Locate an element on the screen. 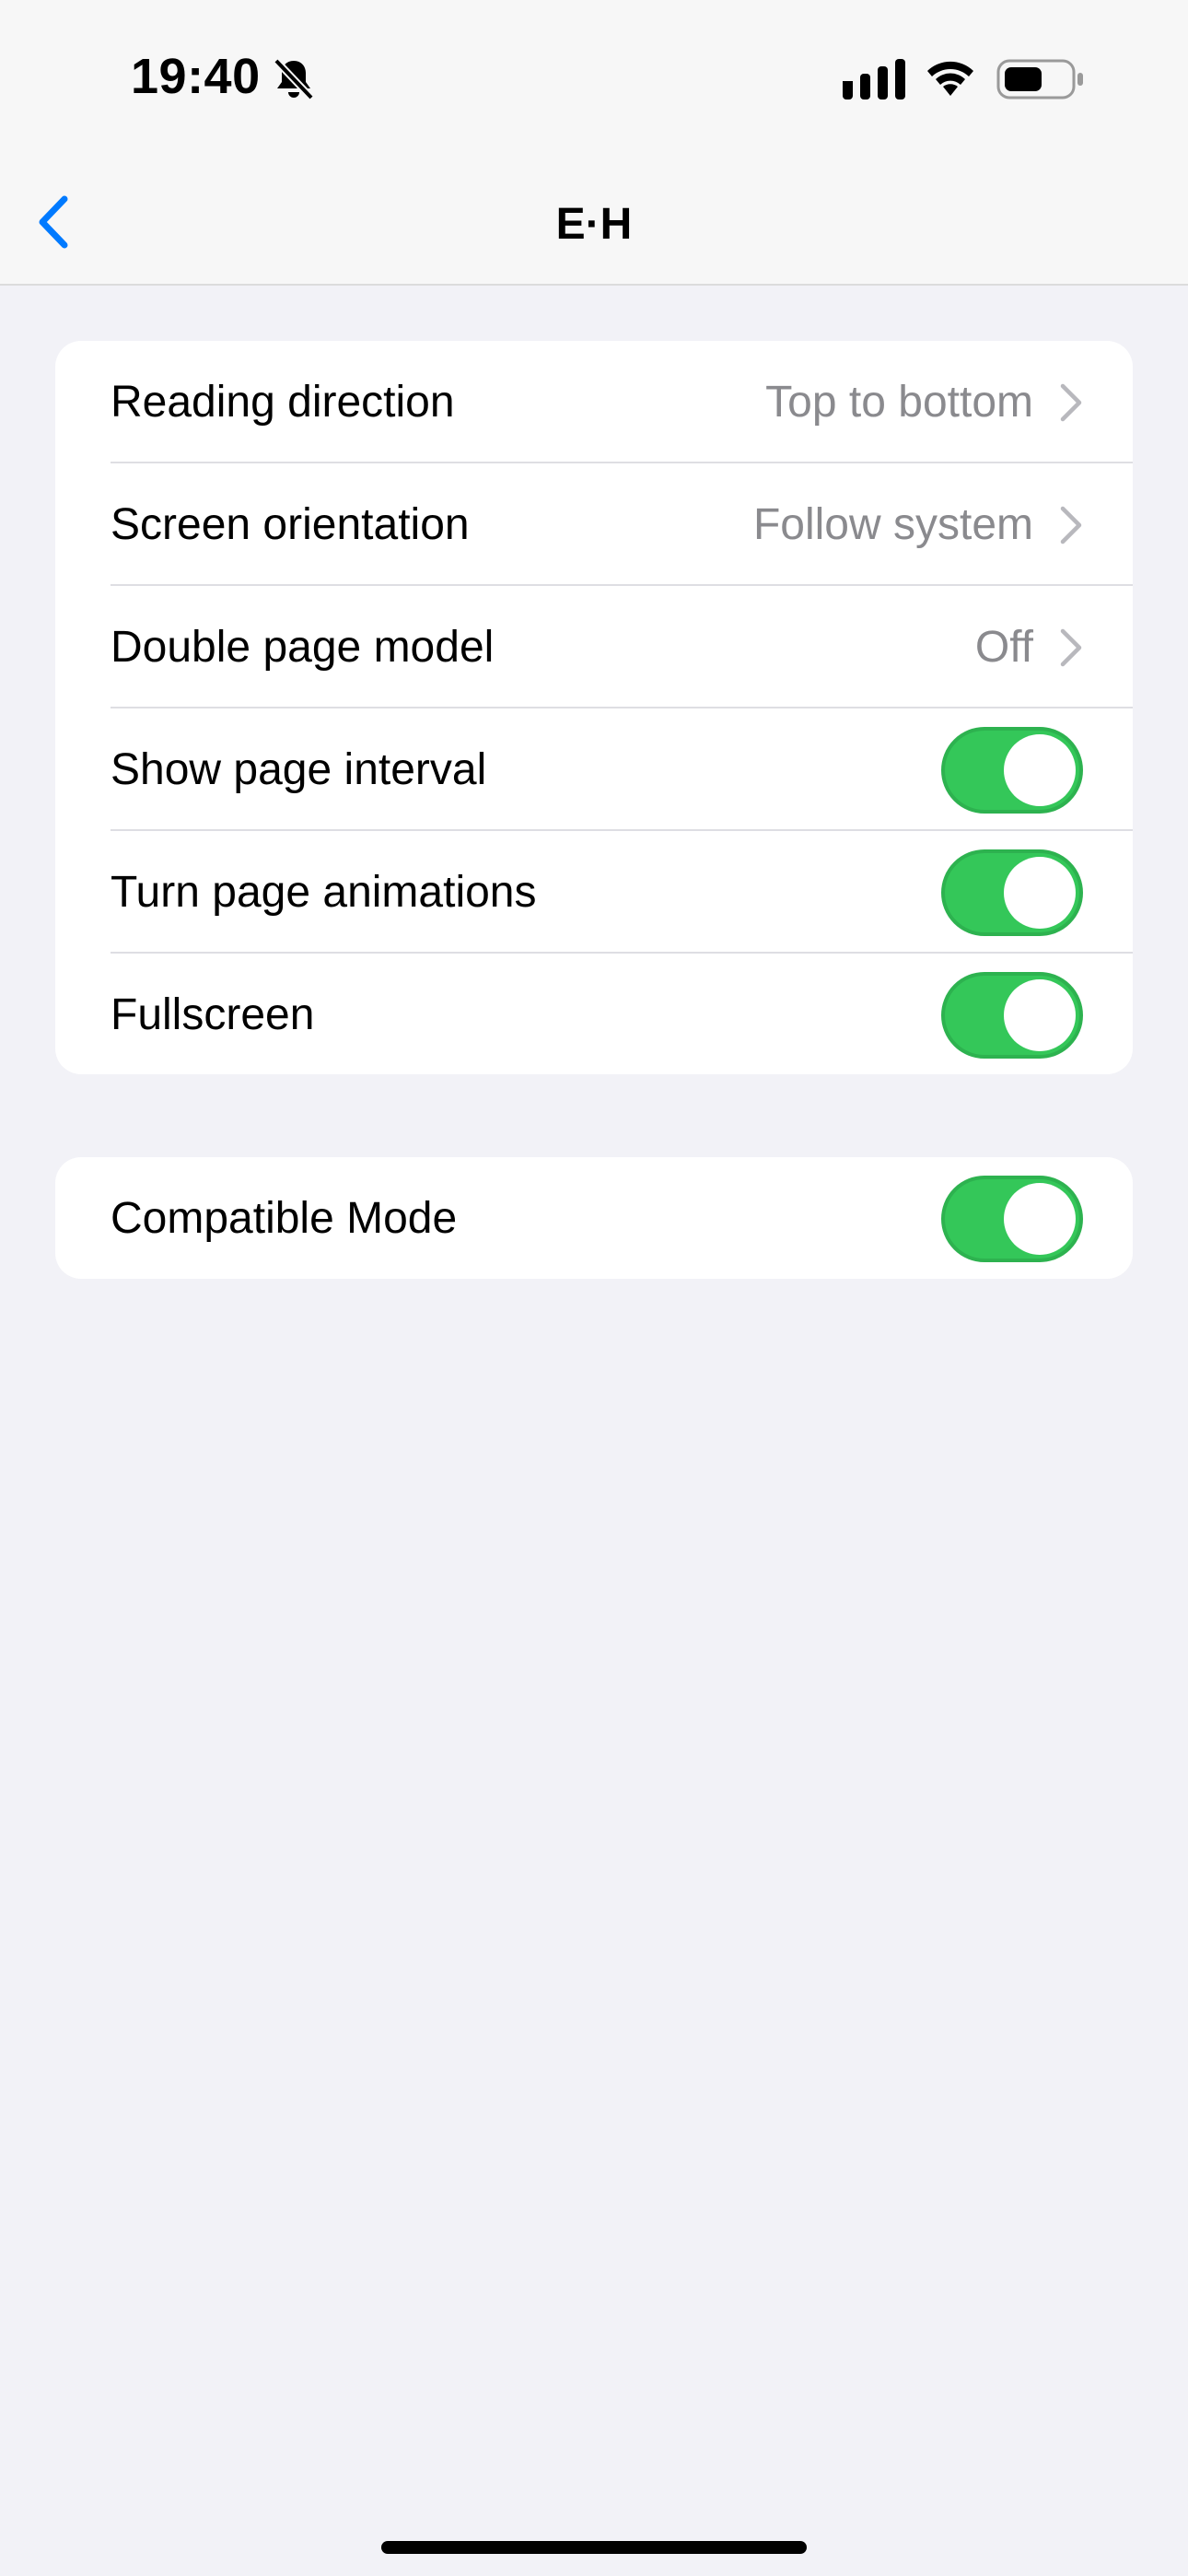  fullscreen-toggle is located at coordinates (1012, 1015).